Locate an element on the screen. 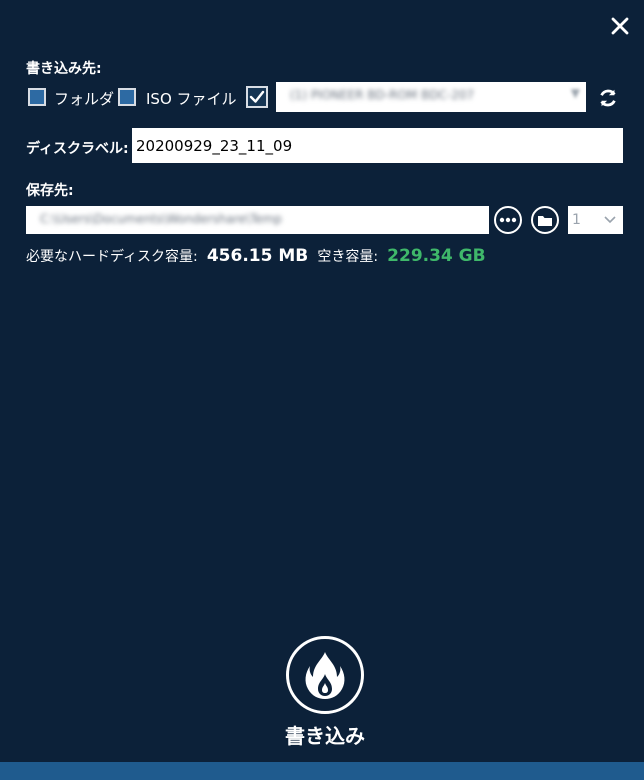 The height and width of the screenshot is (780, 644). open-folder-button is located at coordinates (545, 220).